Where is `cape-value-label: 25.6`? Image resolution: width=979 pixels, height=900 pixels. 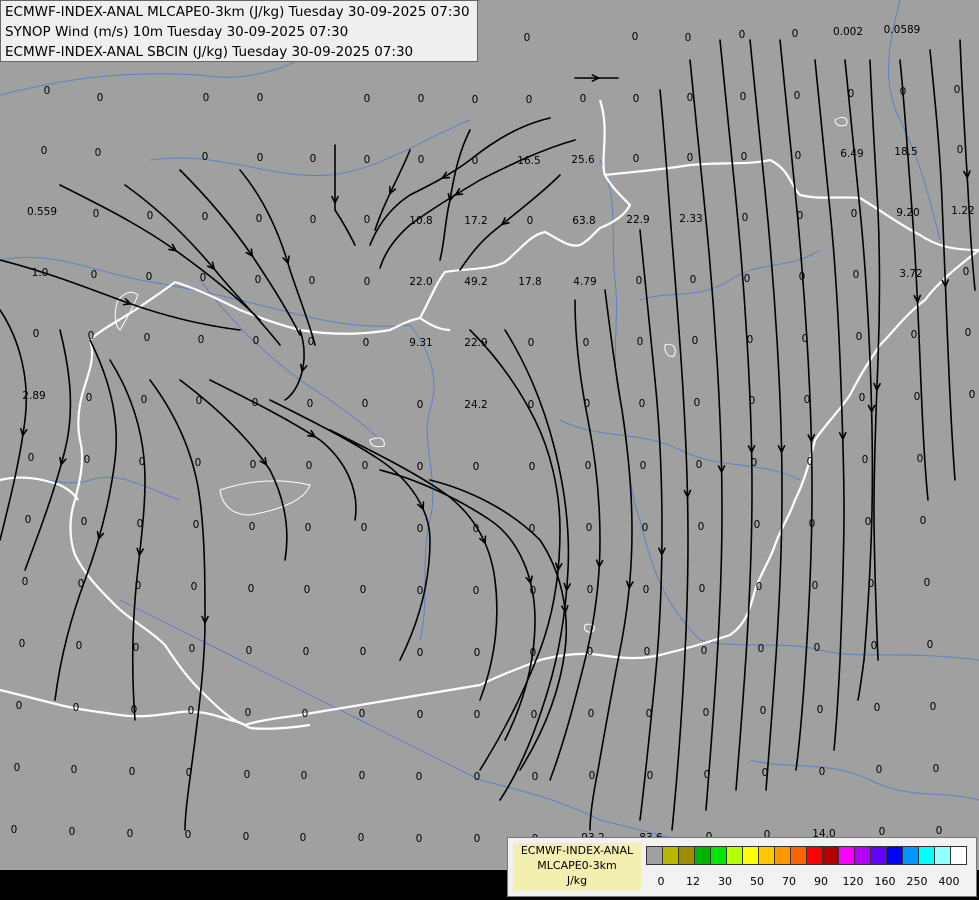
cape-value-label: 25.6 is located at coordinates (583, 160).